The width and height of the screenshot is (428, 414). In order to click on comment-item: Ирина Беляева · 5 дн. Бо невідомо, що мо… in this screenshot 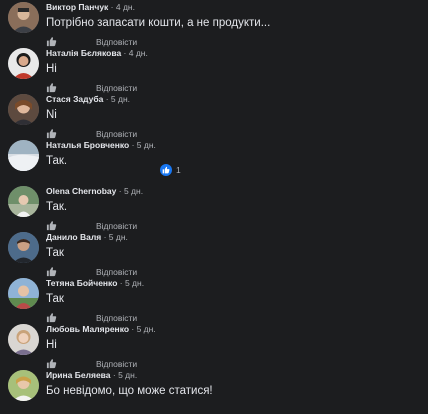, I will do `click(214, 391)`.